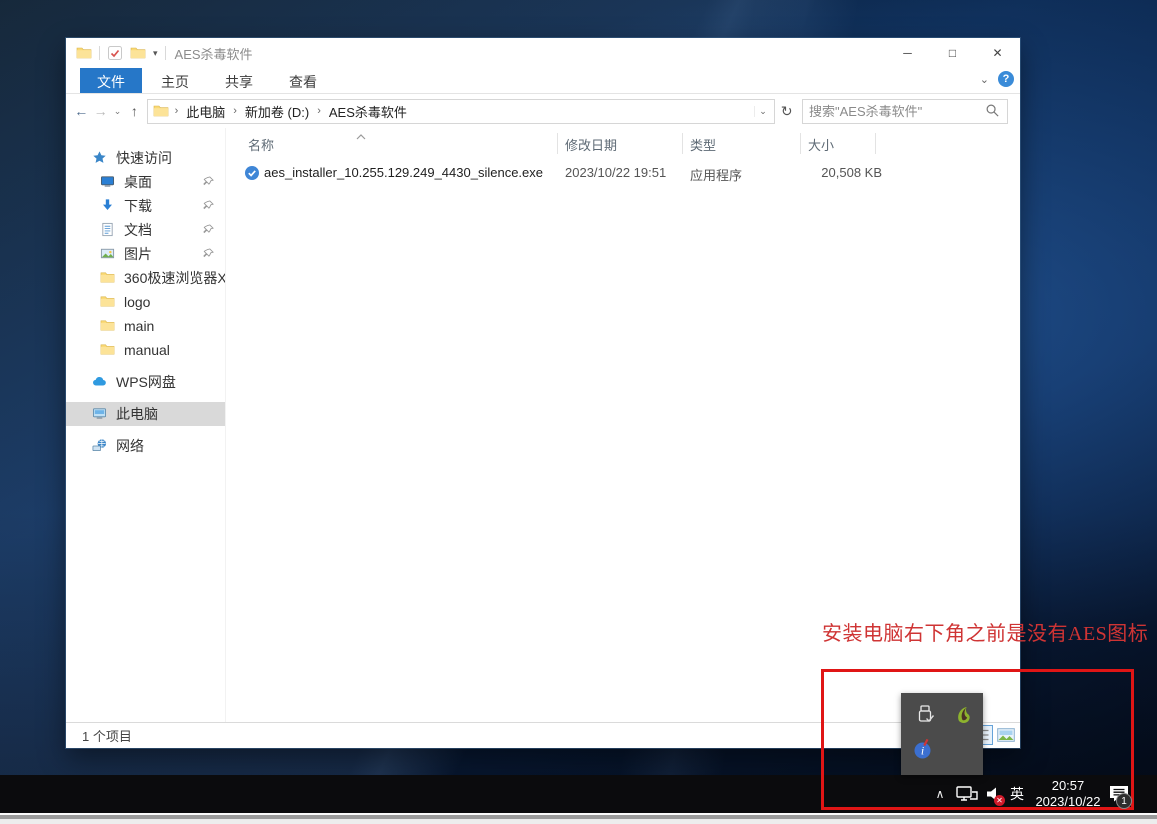  What do you see at coordinates (1124, 801) in the screenshot?
I see `notification-count-badge: 1` at bounding box center [1124, 801].